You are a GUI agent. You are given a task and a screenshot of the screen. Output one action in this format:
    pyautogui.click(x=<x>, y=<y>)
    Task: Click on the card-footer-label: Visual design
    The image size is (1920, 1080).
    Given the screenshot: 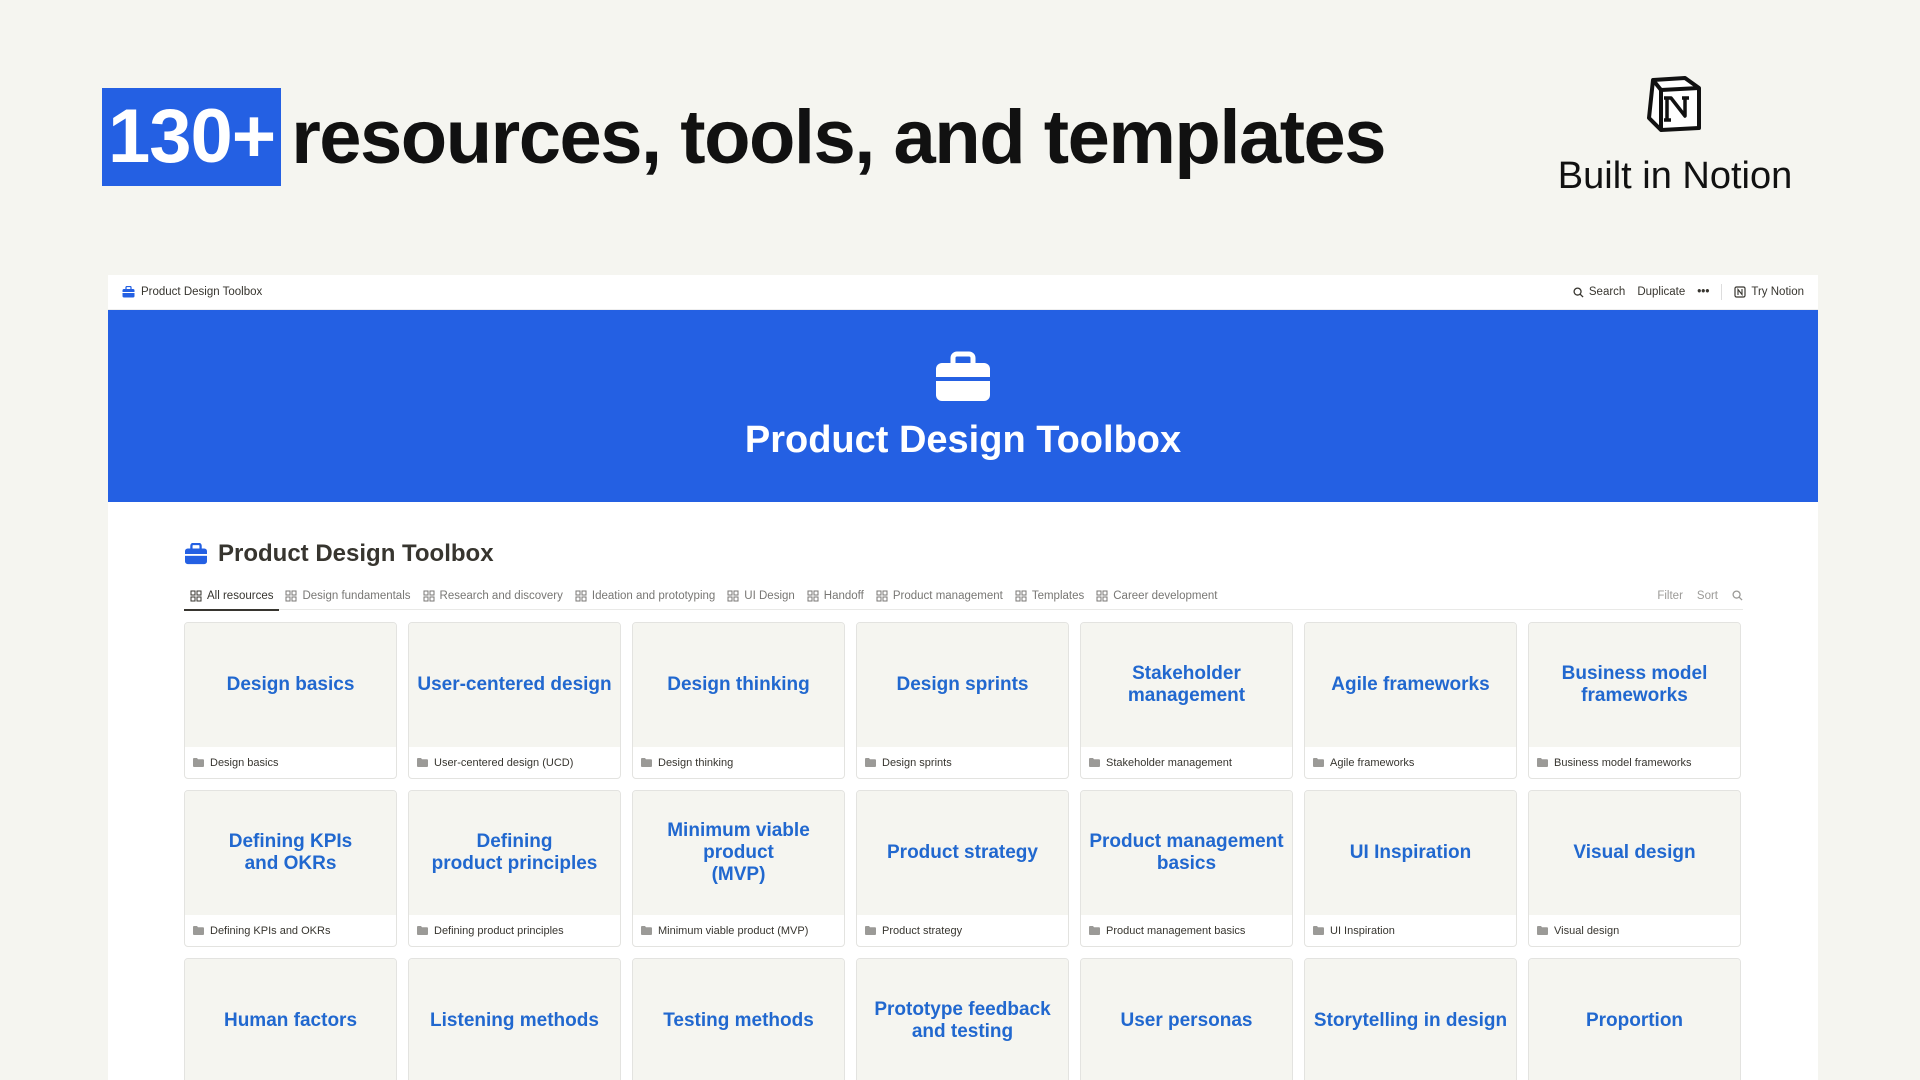 What is the action you would take?
    pyautogui.click(x=1587, y=930)
    